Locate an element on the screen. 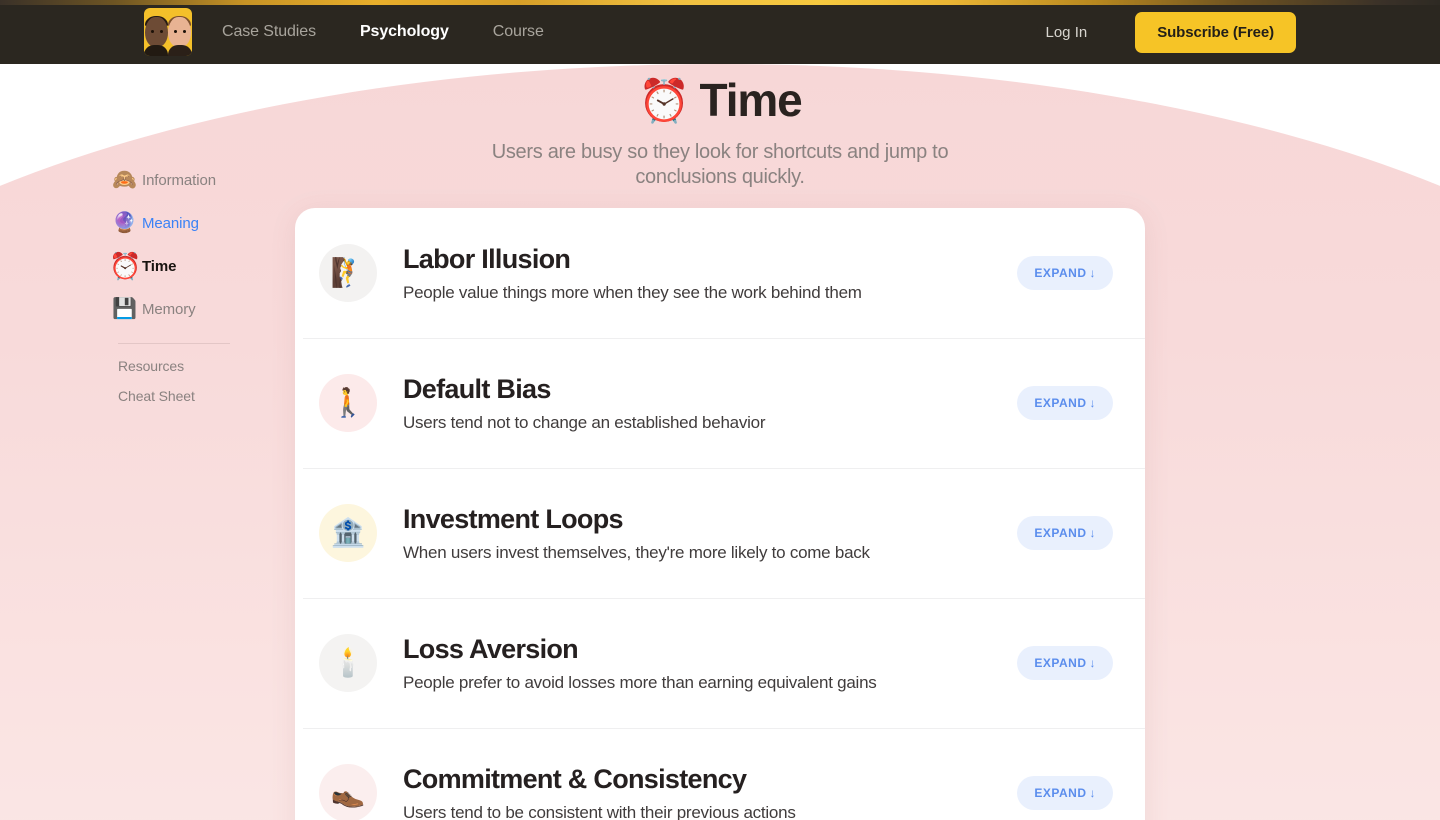 This screenshot has height=820, width=1440. sidebar-item-time: ⏰ Time is located at coordinates (195, 266).